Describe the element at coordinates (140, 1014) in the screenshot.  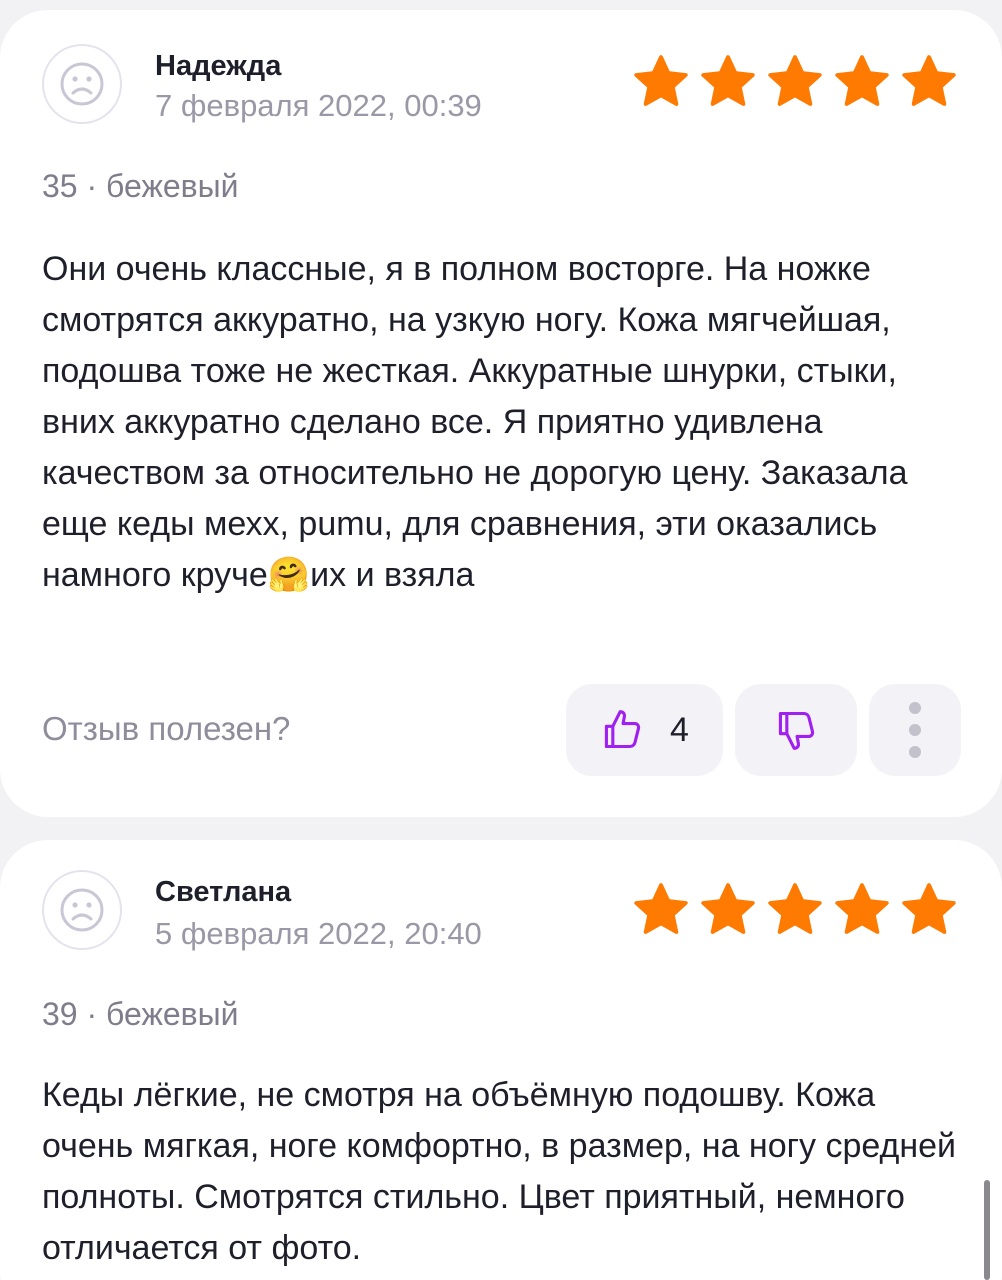
I see `review-variant: 39 · бежевый` at that location.